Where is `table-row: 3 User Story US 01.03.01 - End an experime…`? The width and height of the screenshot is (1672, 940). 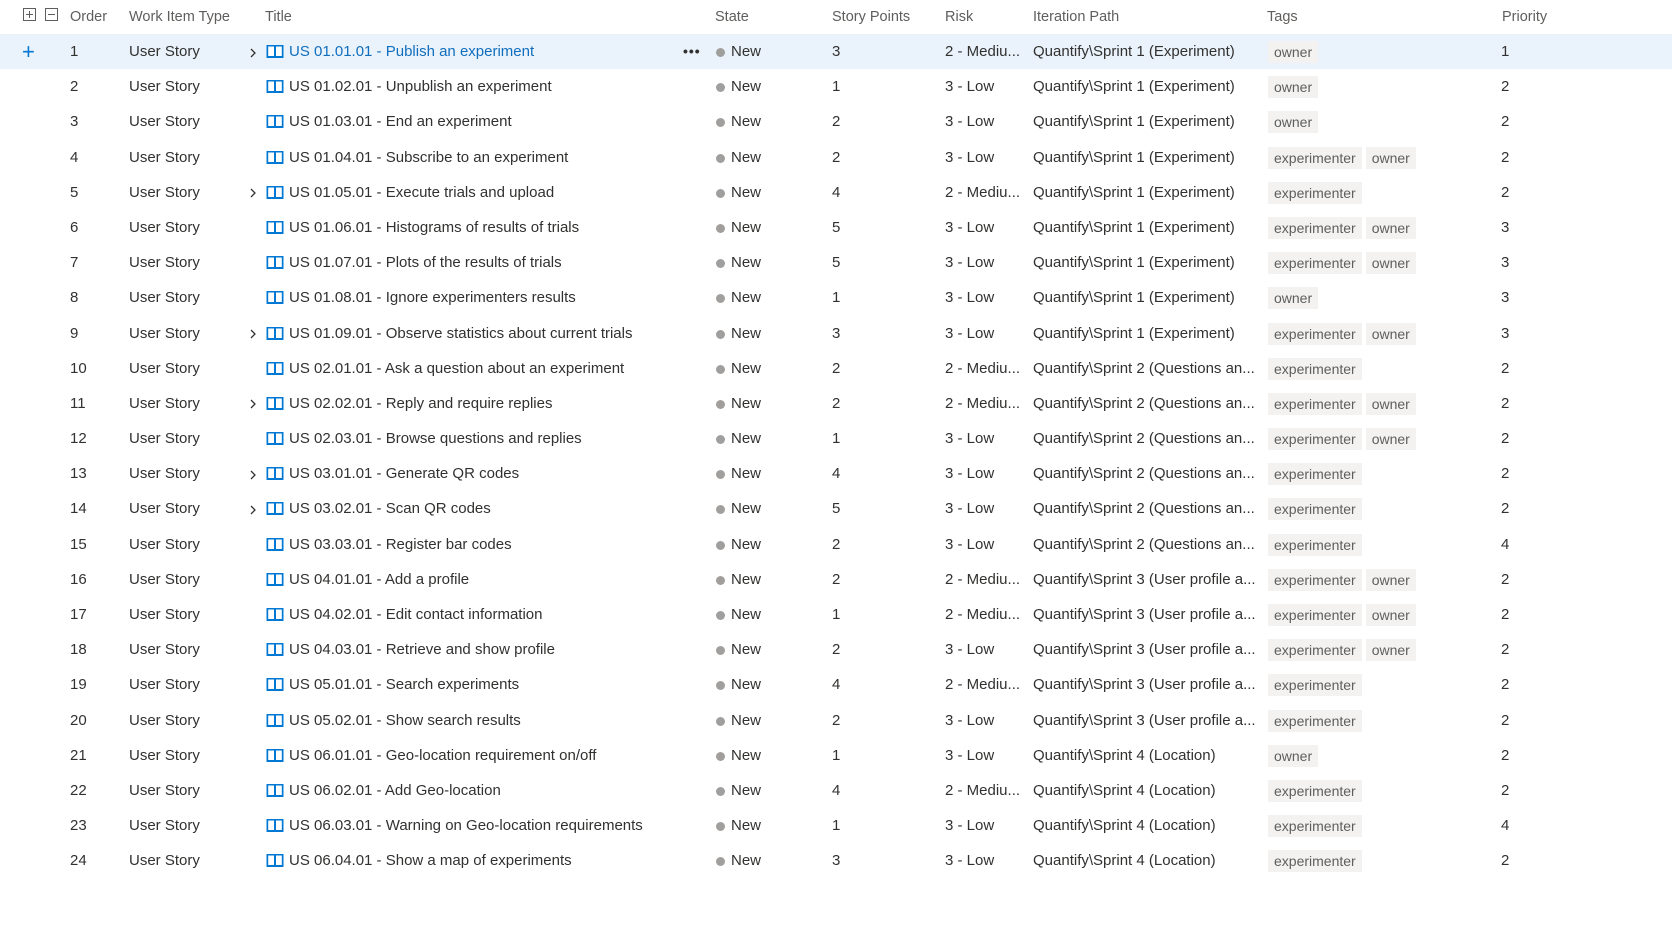
table-row: 3 User Story US 01.03.01 - End an experime… is located at coordinates (836, 121).